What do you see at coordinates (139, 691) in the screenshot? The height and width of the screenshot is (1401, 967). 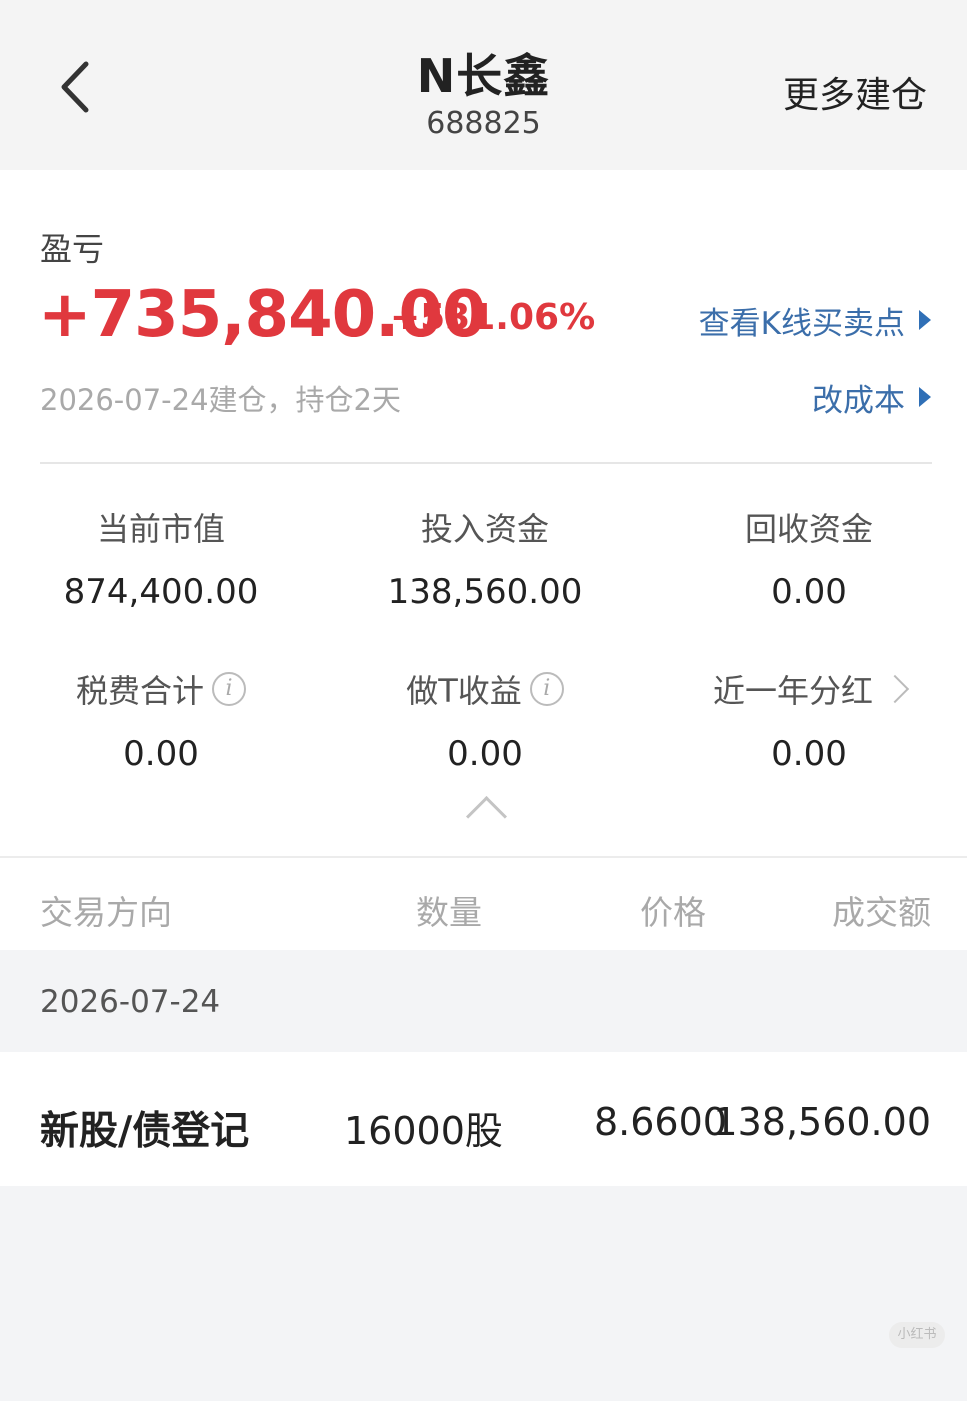 I see `stat-label: 税费合计` at bounding box center [139, 691].